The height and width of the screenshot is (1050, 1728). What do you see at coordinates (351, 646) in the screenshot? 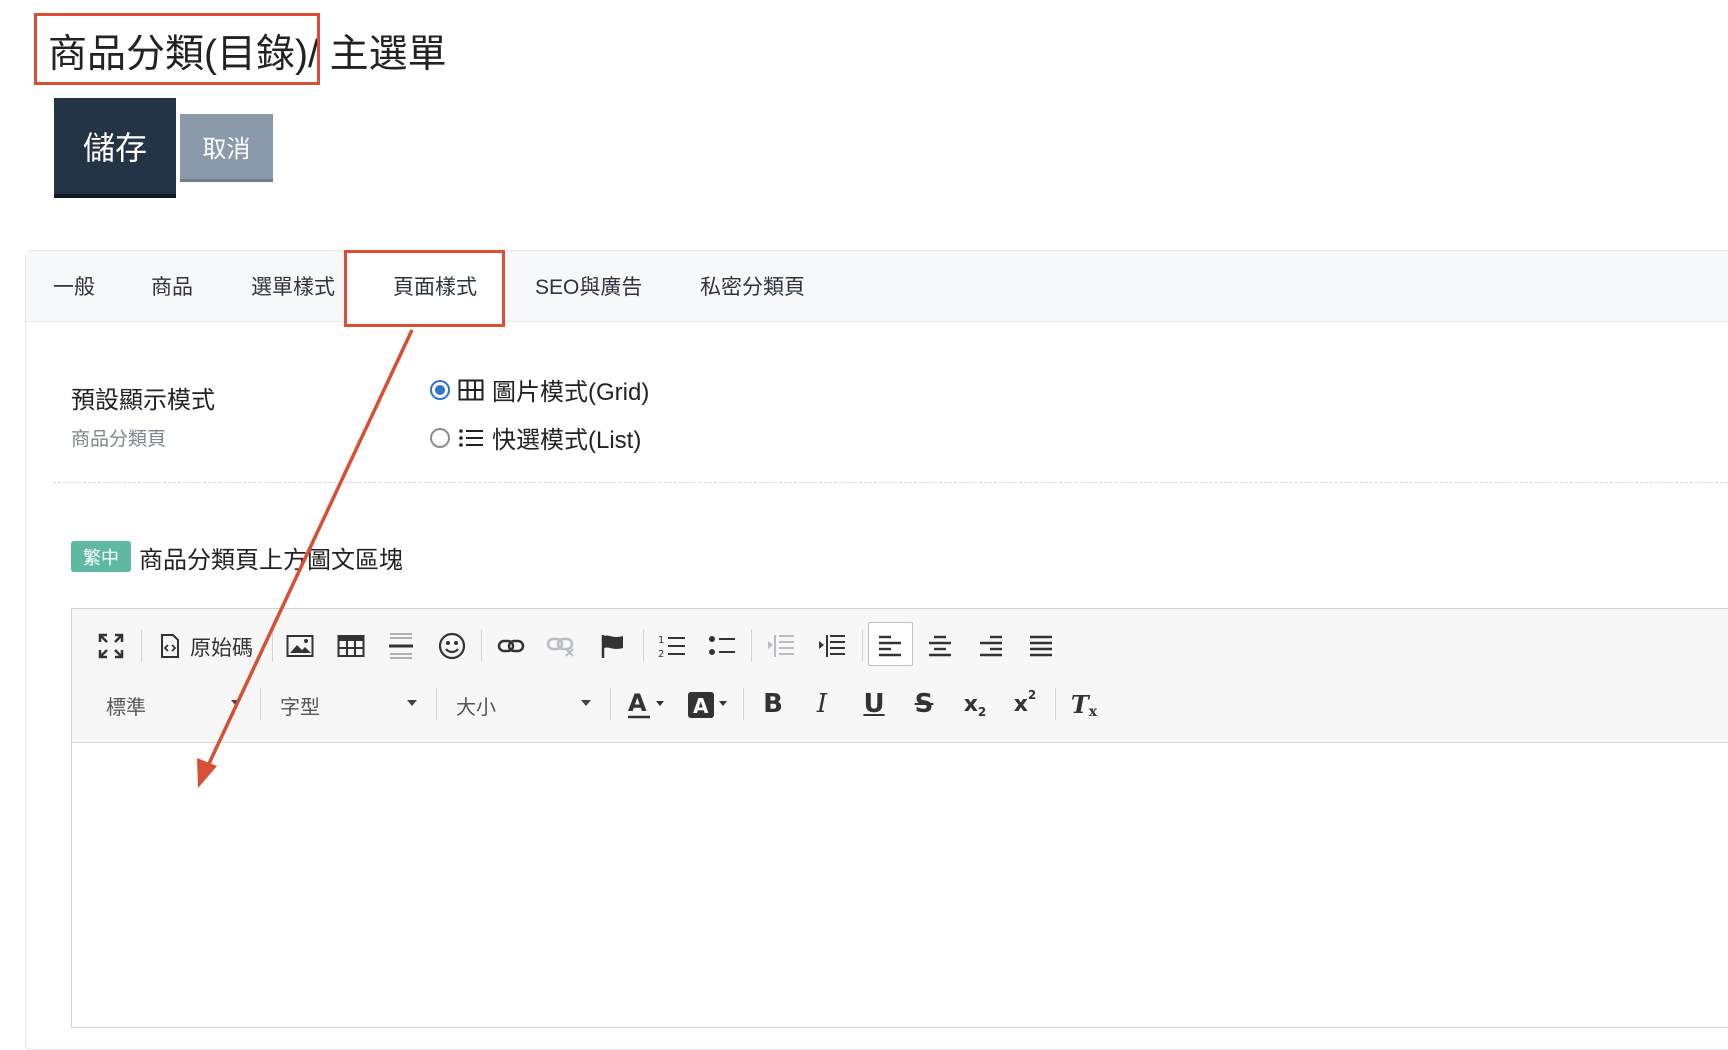
I see `table-icon` at bounding box center [351, 646].